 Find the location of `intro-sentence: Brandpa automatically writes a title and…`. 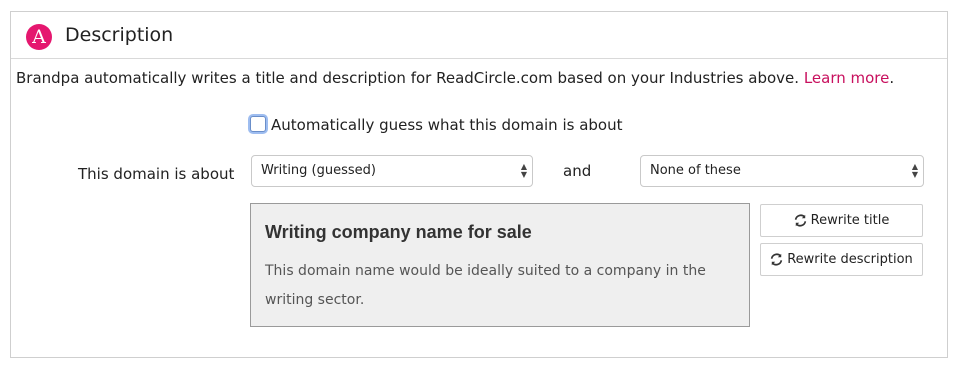

intro-sentence: Brandpa automatically writes a title and… is located at coordinates (408, 78).